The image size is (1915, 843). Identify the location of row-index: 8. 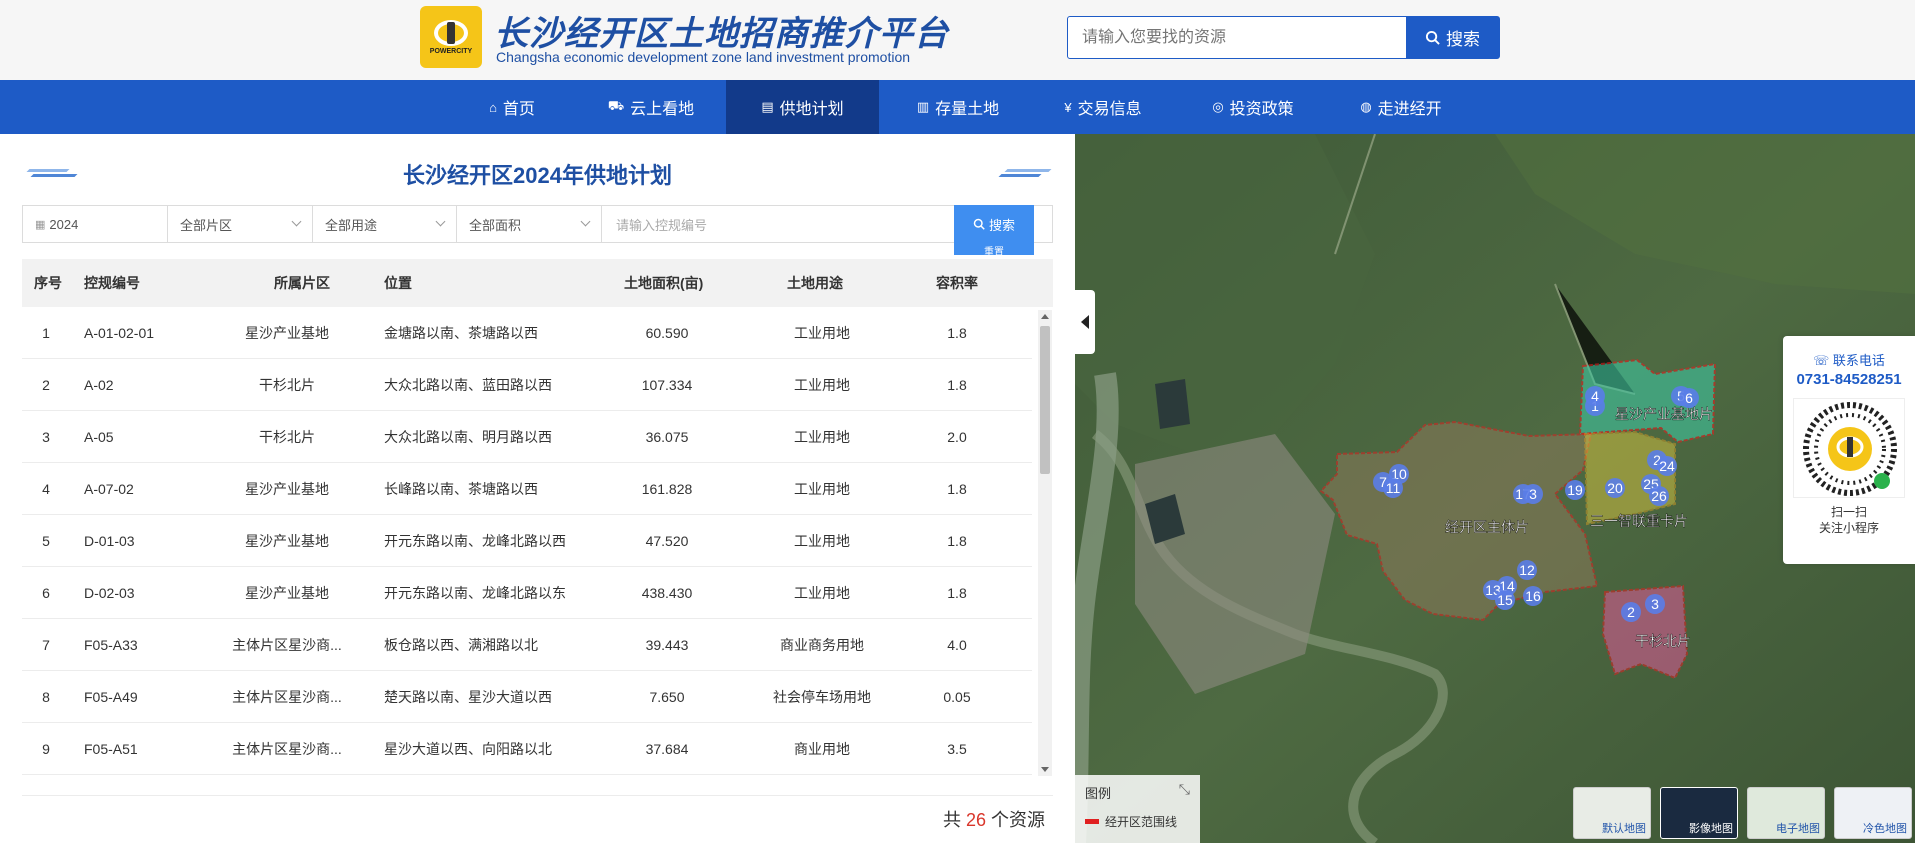
(46, 697).